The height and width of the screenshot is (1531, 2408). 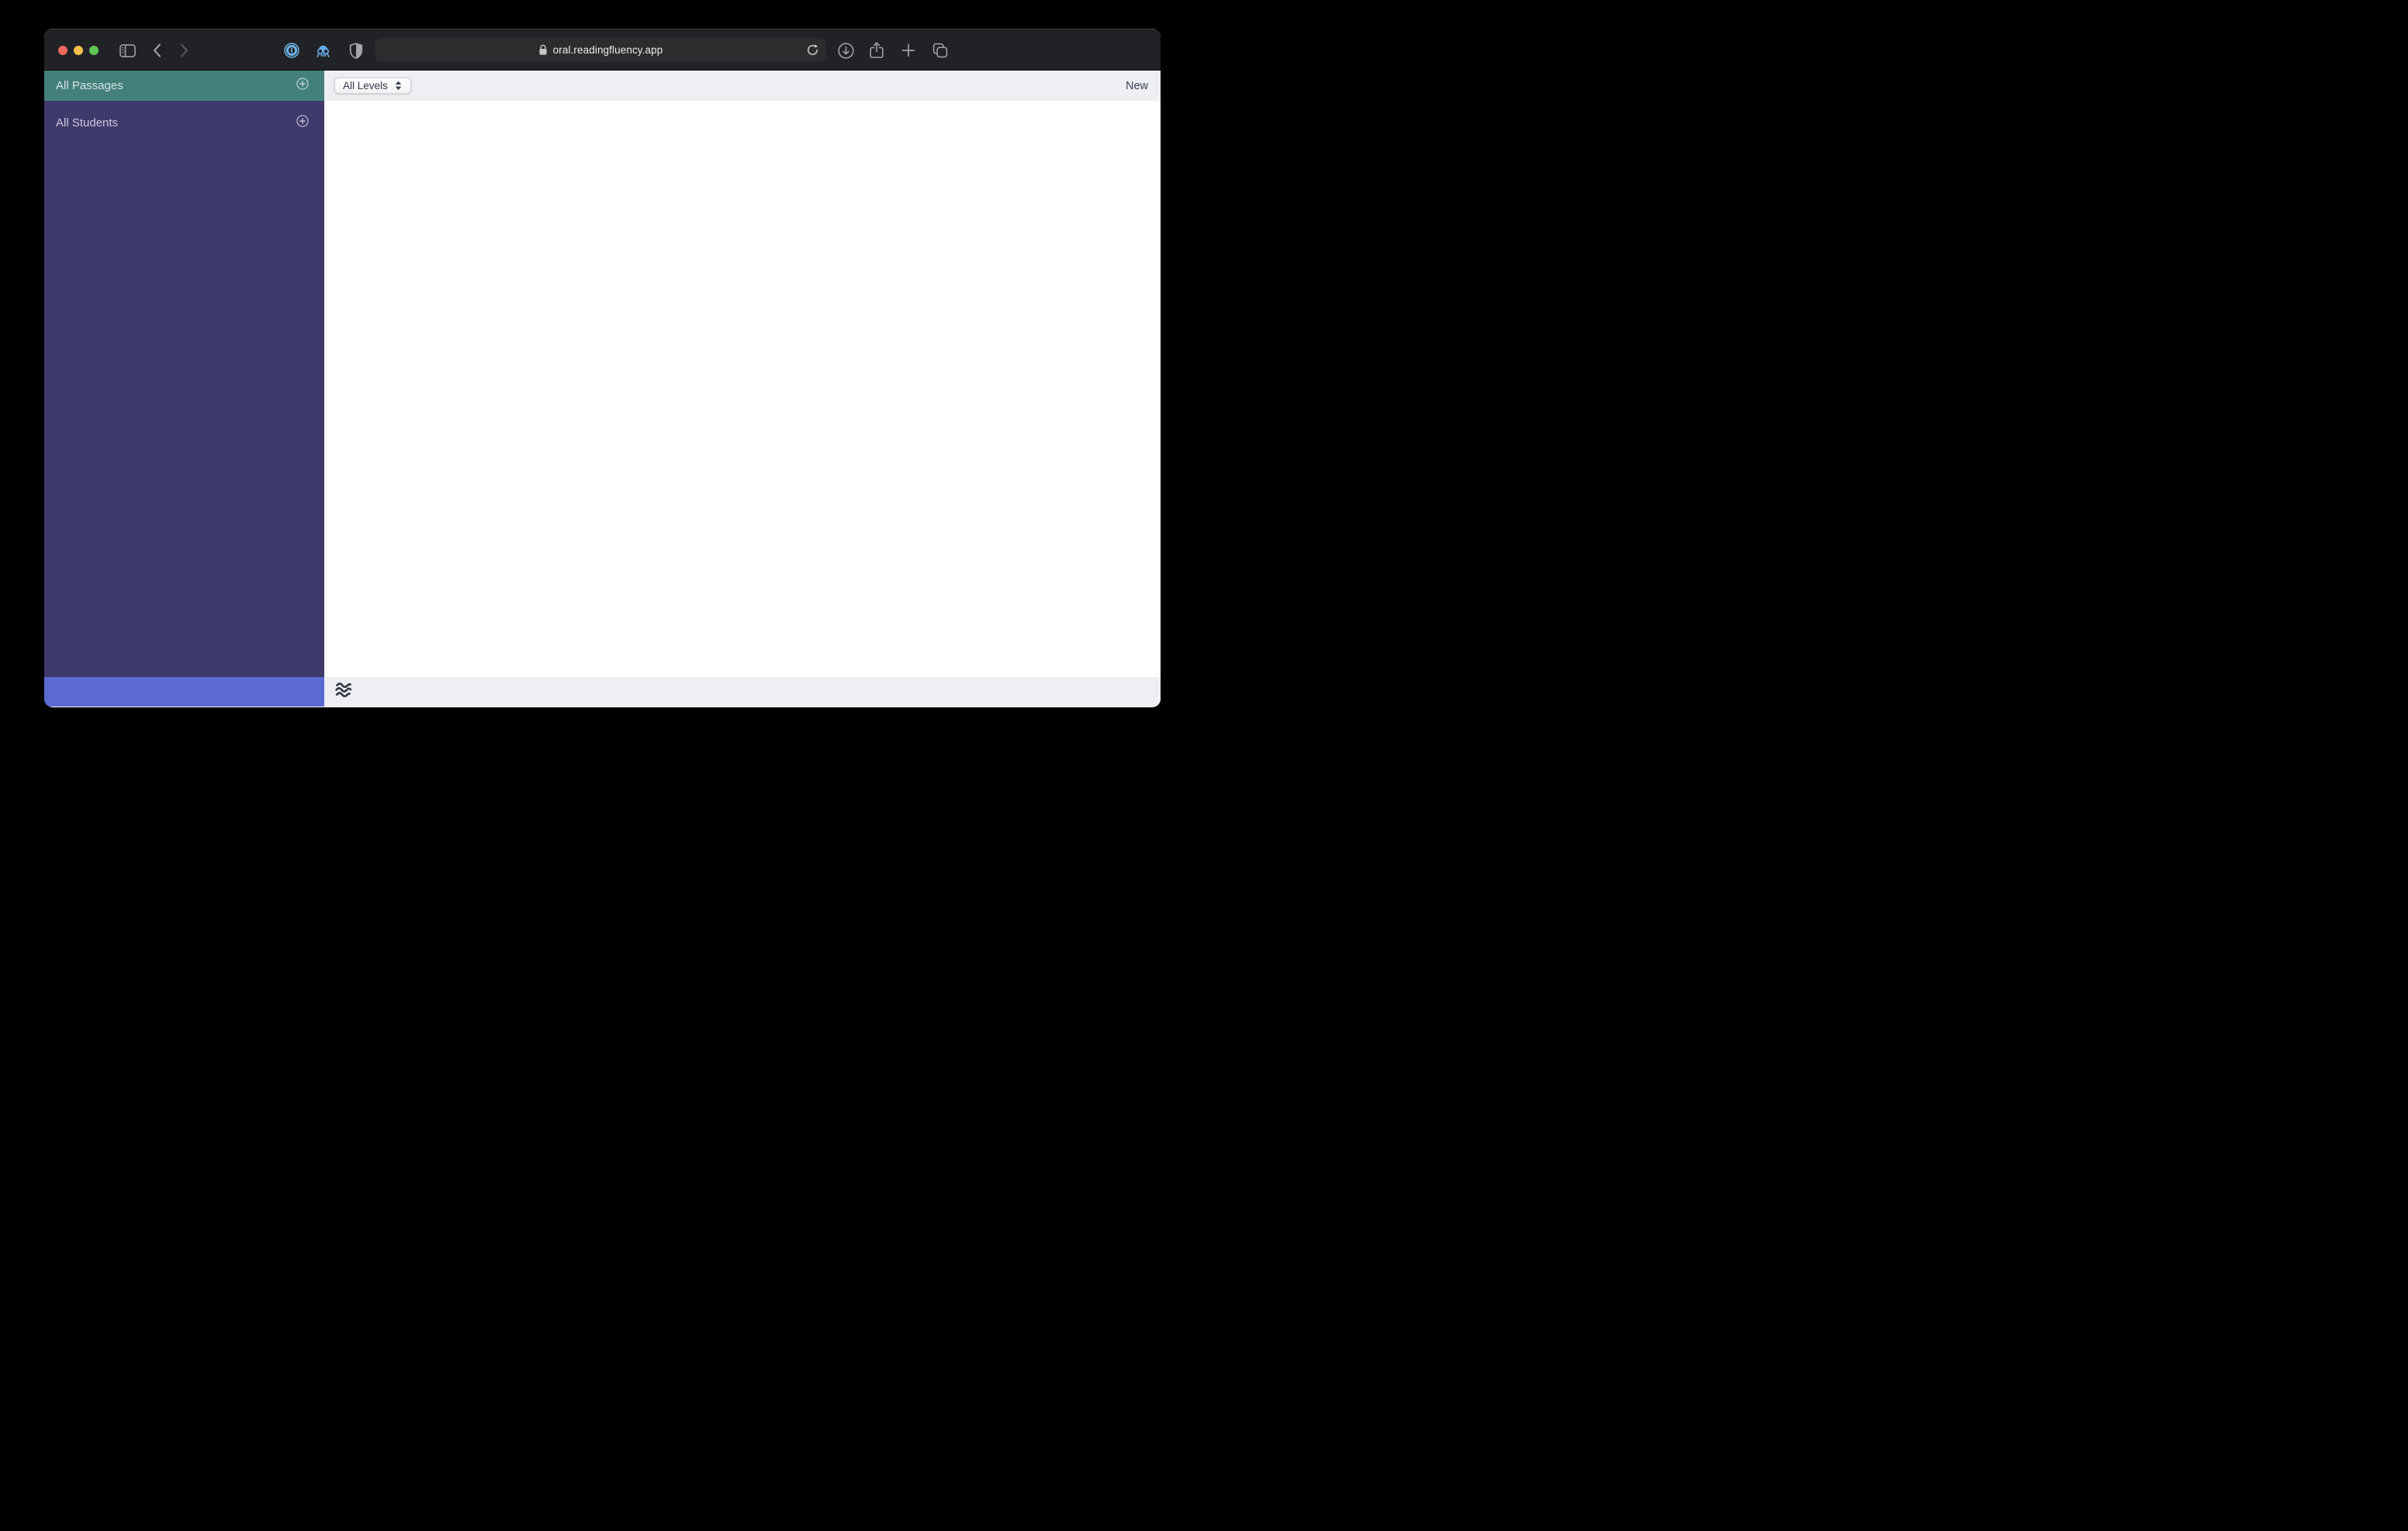 I want to click on passage-list-empty-area, so click(x=742, y=389).